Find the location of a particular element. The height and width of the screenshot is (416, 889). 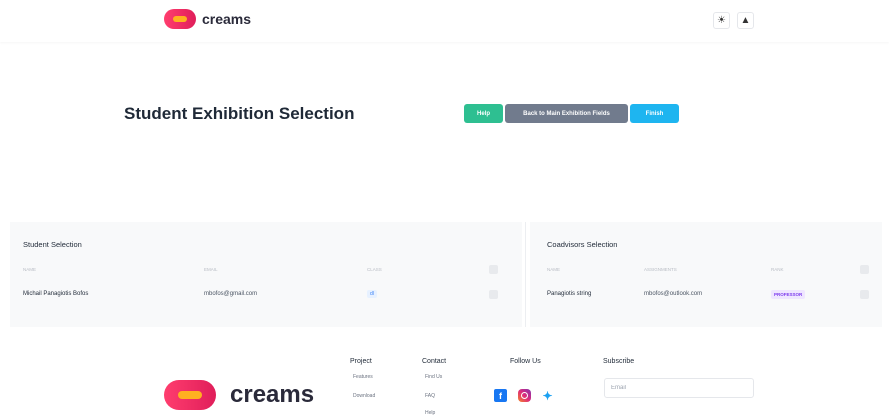

page-title: Student Exhibition Selection is located at coordinates (239, 113).